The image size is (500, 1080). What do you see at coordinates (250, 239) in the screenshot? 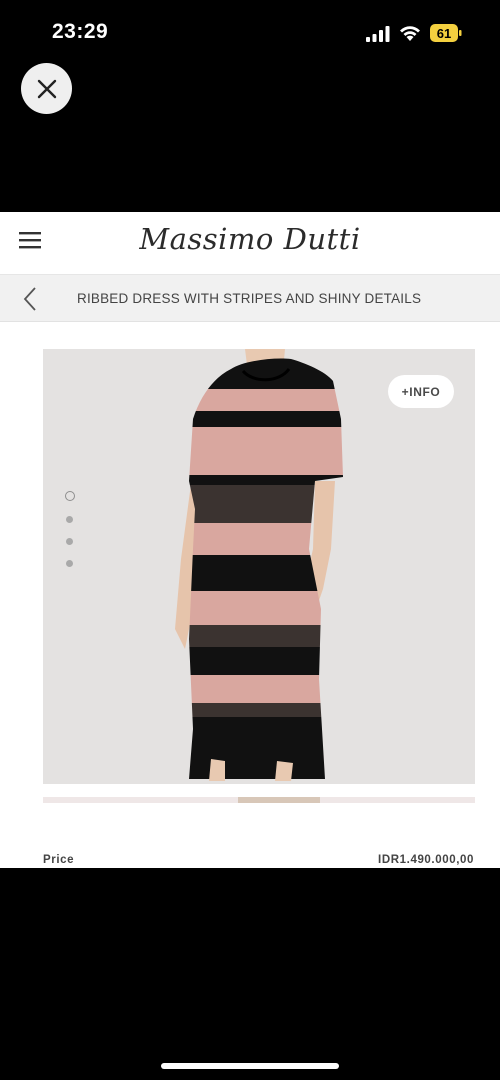
I see `brand-logo: Massimo Dutti` at bounding box center [250, 239].